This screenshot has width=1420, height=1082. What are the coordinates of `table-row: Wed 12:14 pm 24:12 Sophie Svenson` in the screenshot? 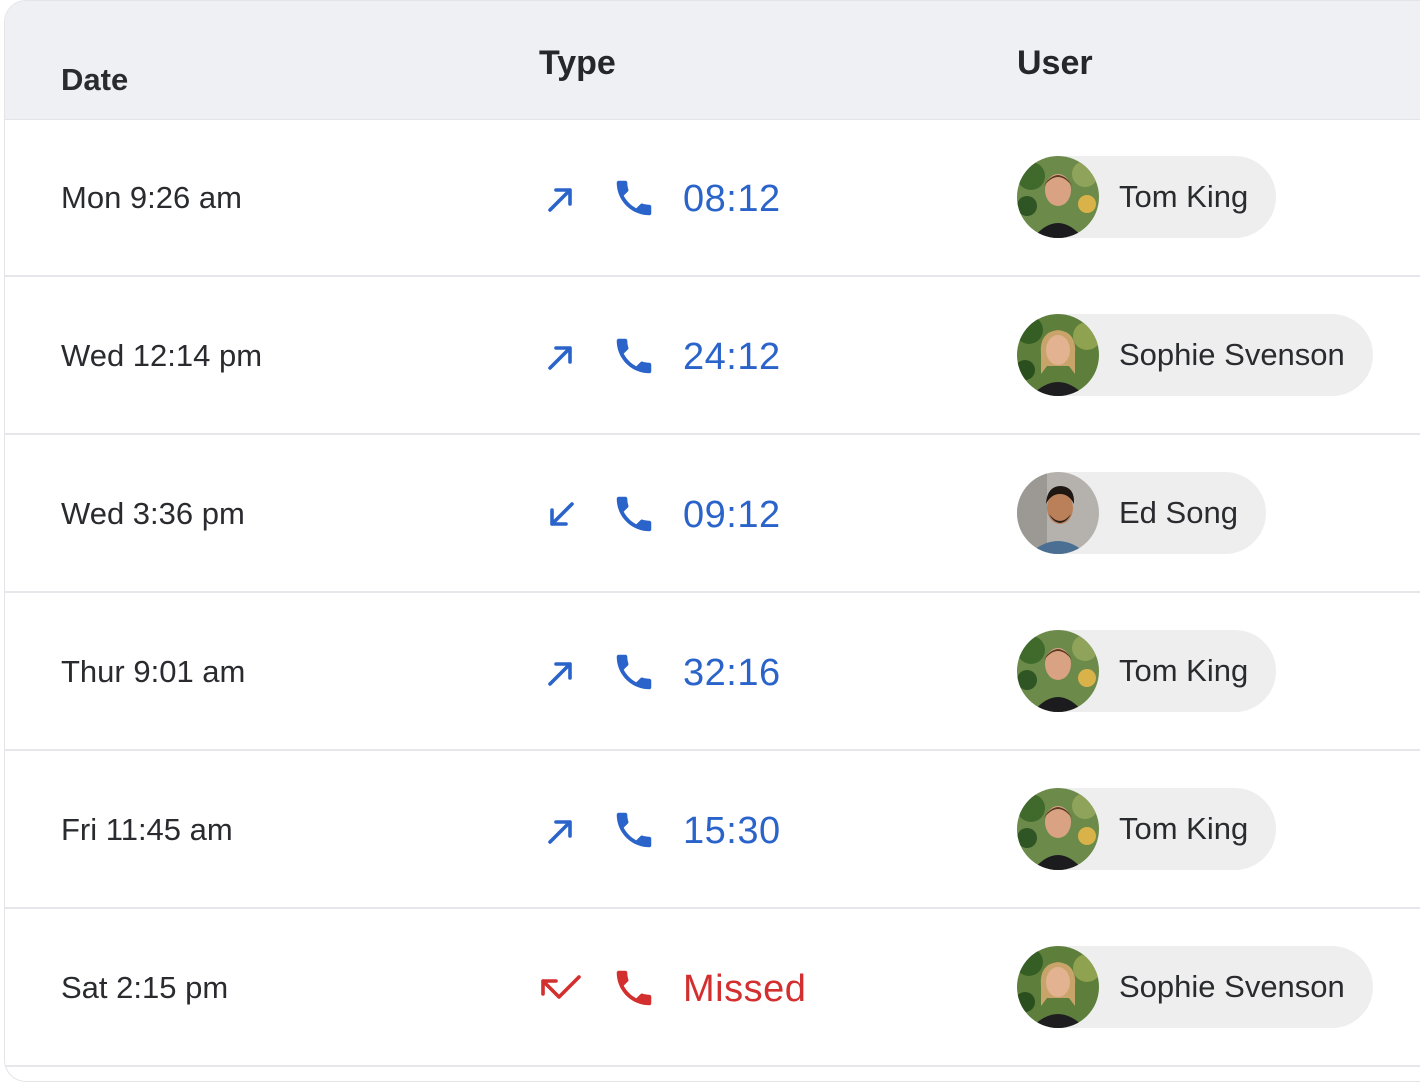 It's located at (712, 356).